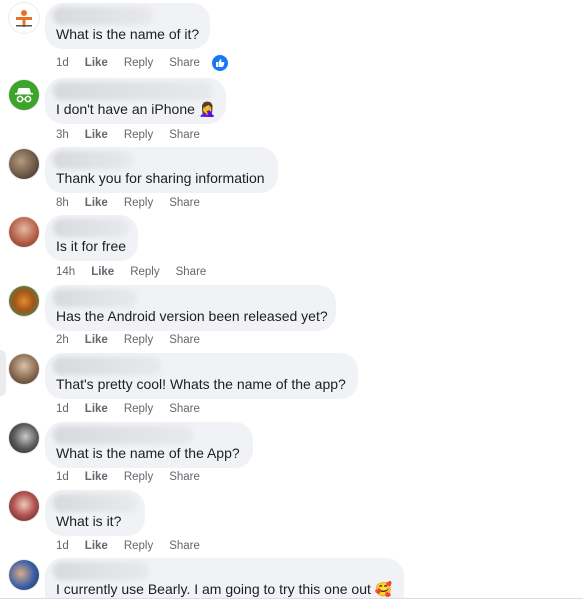  Describe the element at coordinates (148, 453) in the screenshot. I see `comment-text: What is the name of the App?` at that location.